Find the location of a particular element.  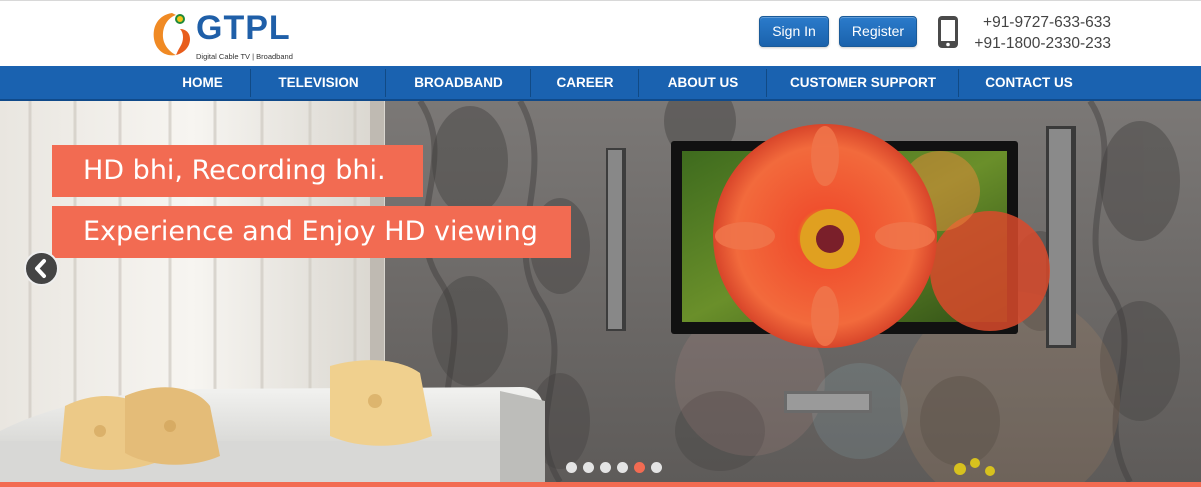

nav-item-television: TELEVISION is located at coordinates (318, 82).